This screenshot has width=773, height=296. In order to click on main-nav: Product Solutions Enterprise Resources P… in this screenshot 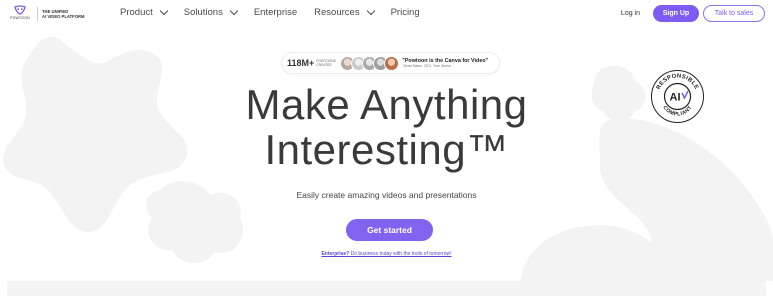, I will do `click(278, 12)`.